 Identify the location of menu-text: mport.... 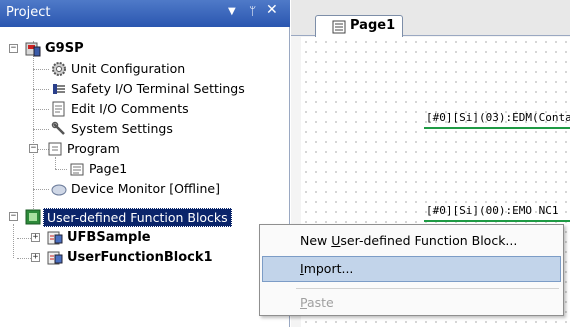
(328, 268).